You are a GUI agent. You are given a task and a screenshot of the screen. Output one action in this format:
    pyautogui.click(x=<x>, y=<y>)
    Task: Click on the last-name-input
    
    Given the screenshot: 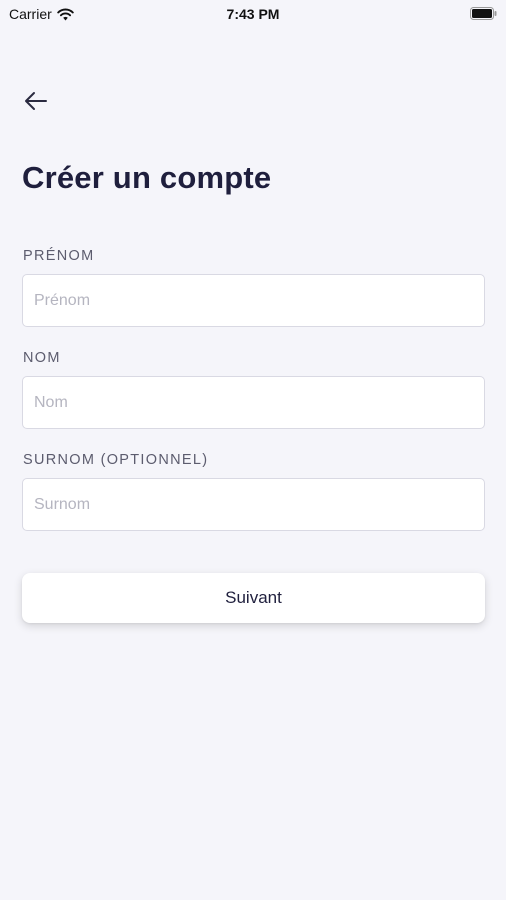 What is the action you would take?
    pyautogui.click(x=253, y=402)
    